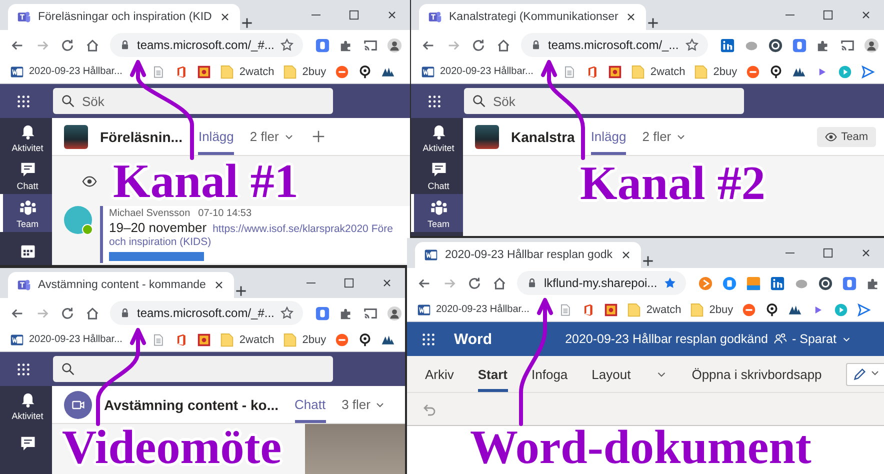  What do you see at coordinates (527, 255) in the screenshot?
I see `browser-tab: 2020-09-23 Hållbar resplan godk` at bounding box center [527, 255].